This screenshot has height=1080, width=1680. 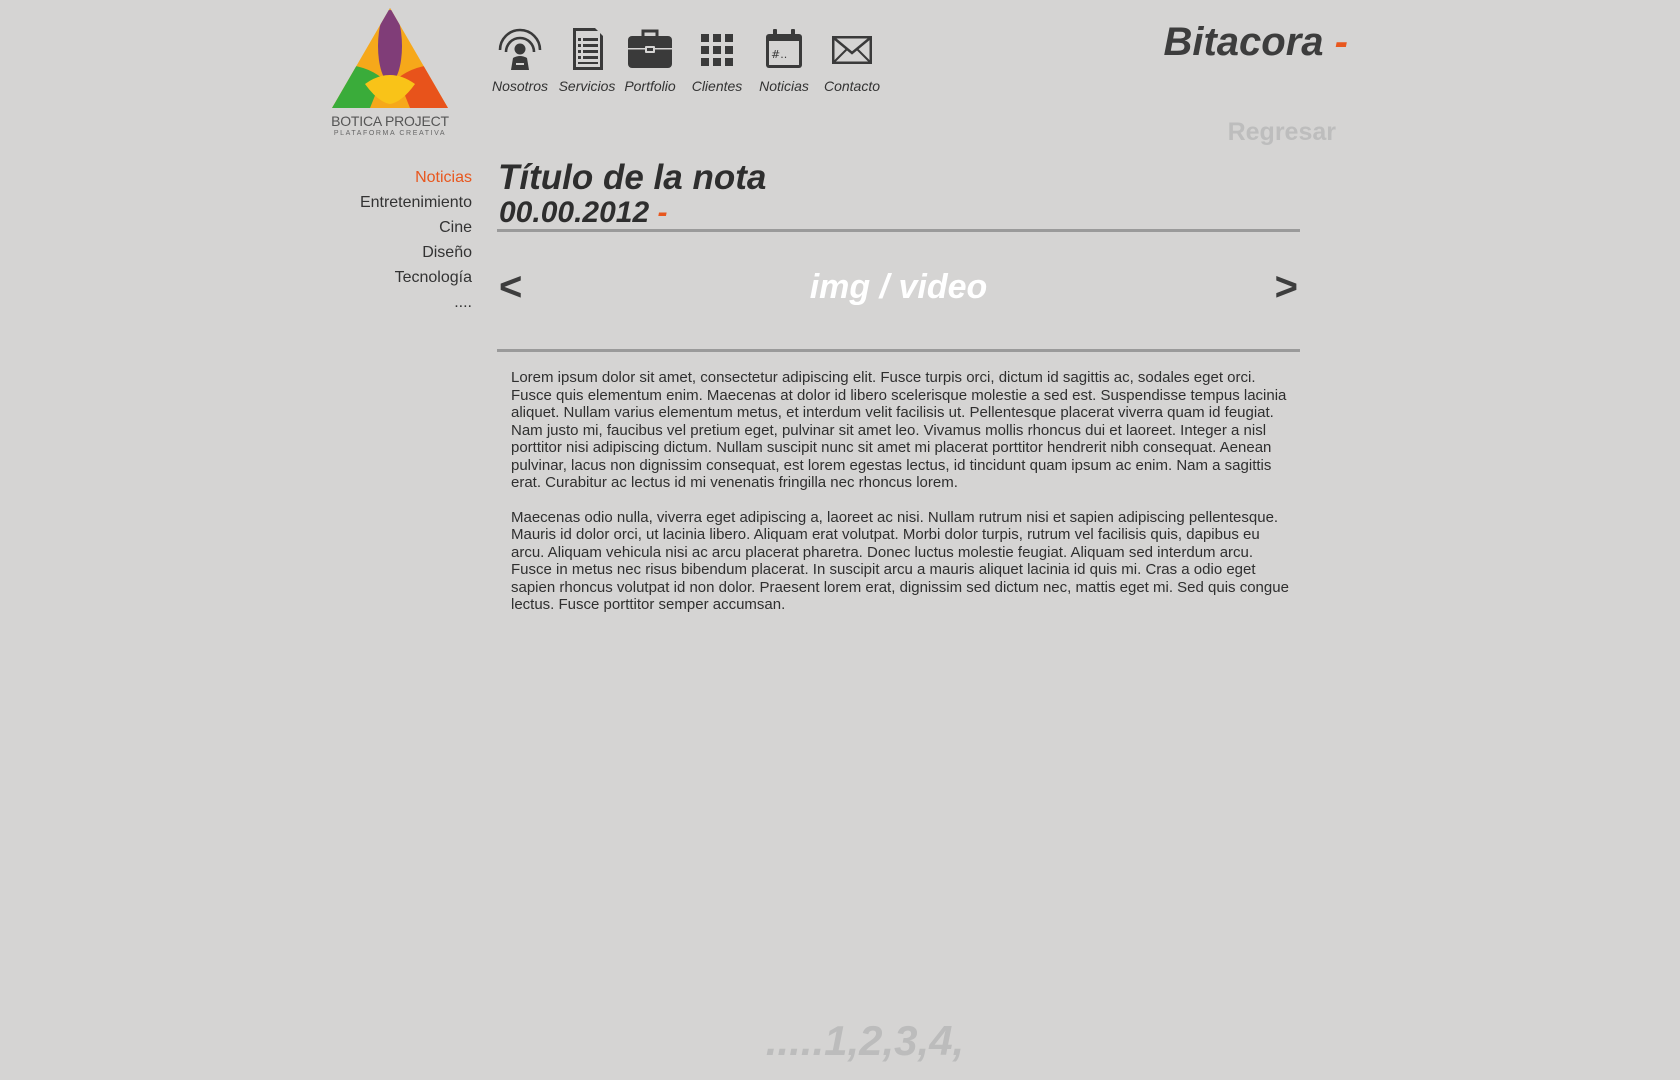 What do you see at coordinates (386, 230) in the screenshot?
I see `sidebar-item-cine: Cine` at bounding box center [386, 230].